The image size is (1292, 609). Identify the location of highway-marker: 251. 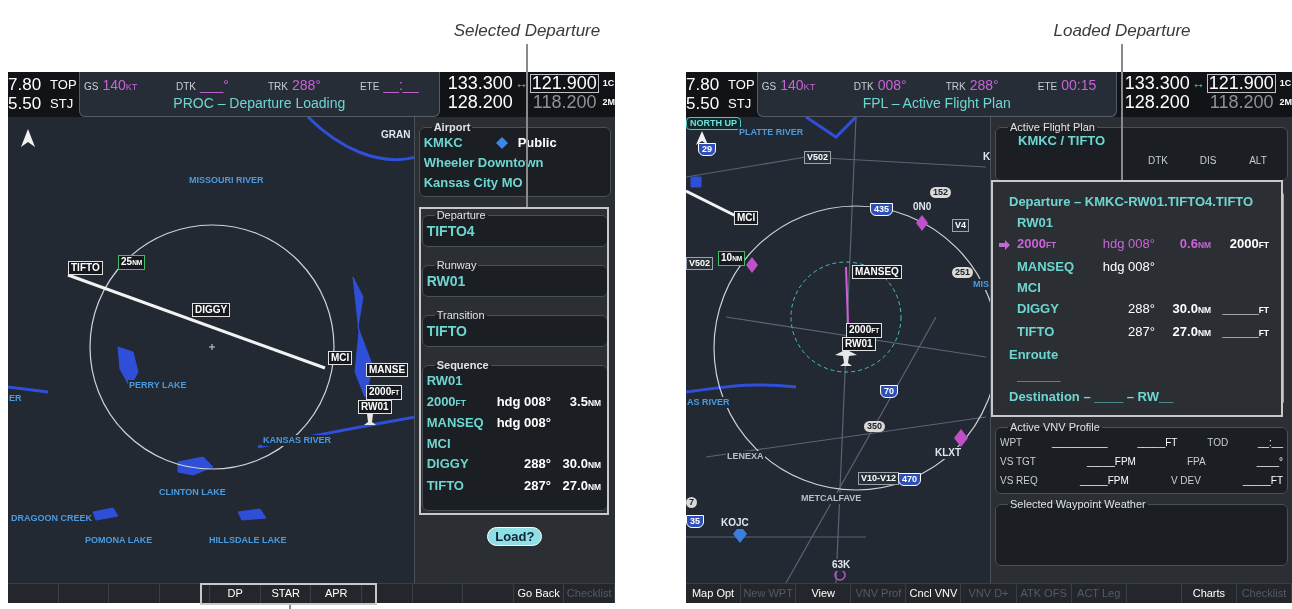
(963, 272).